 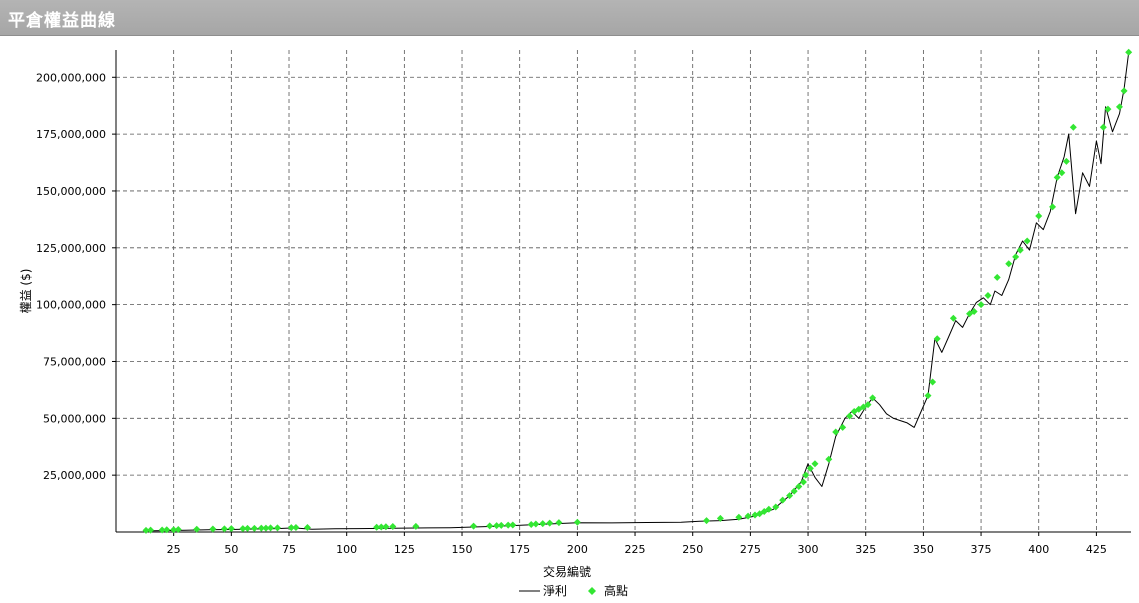 I want to click on legend-label-net-profit: 淨利, so click(x=555, y=591).